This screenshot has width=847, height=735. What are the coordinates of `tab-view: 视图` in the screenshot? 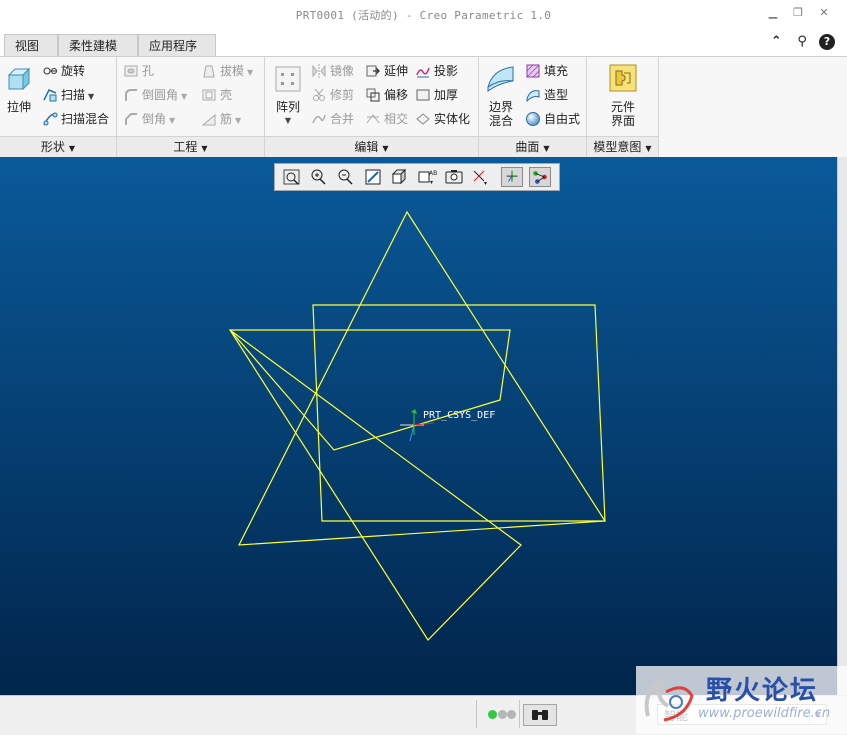 It's located at (31, 45).